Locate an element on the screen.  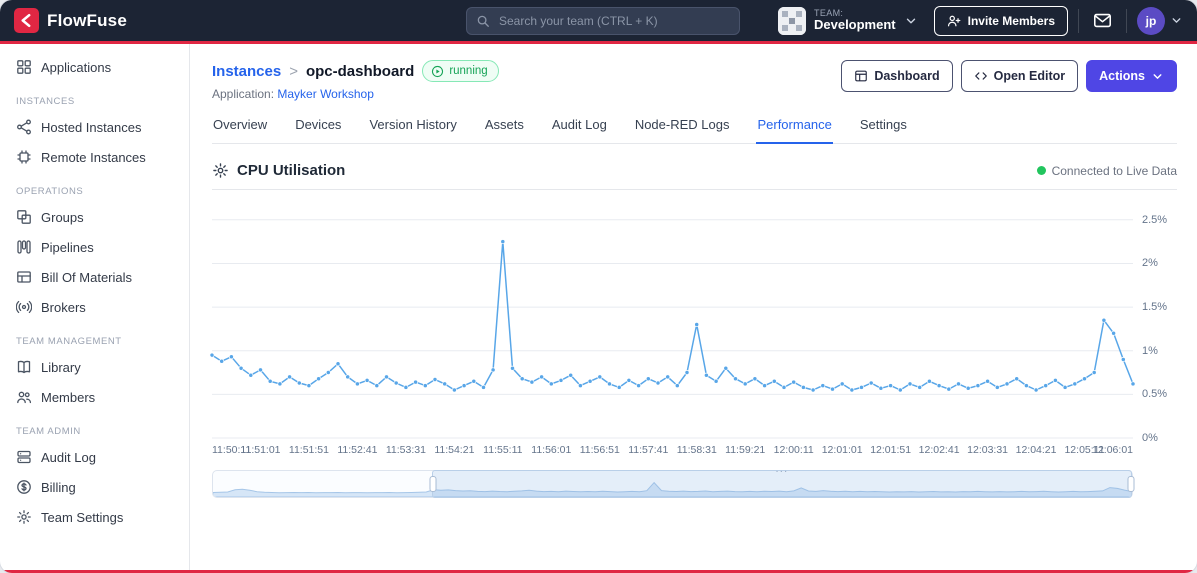
sidebar-item-hosted-instances: Hosted Instances is located at coordinates (94, 127).